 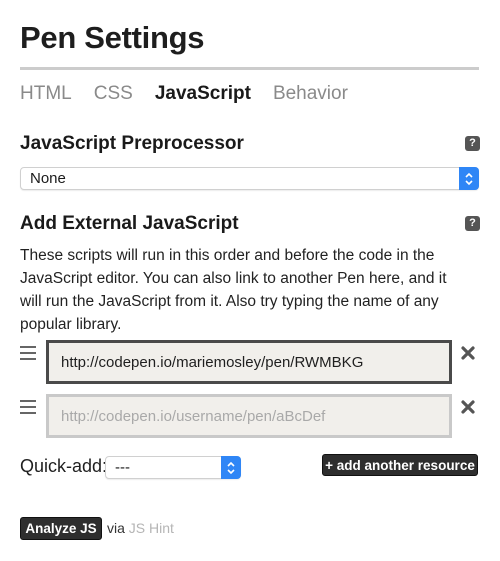 What do you see at coordinates (46, 94) in the screenshot?
I see `tab-html: HTML` at bounding box center [46, 94].